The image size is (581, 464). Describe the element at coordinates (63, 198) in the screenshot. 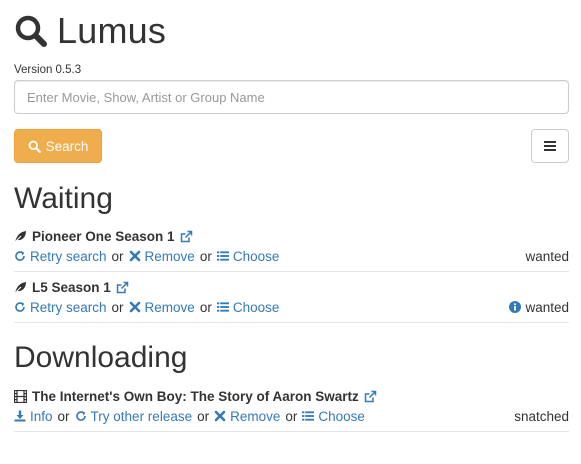

I see `waiting-heading: Waiting` at that location.